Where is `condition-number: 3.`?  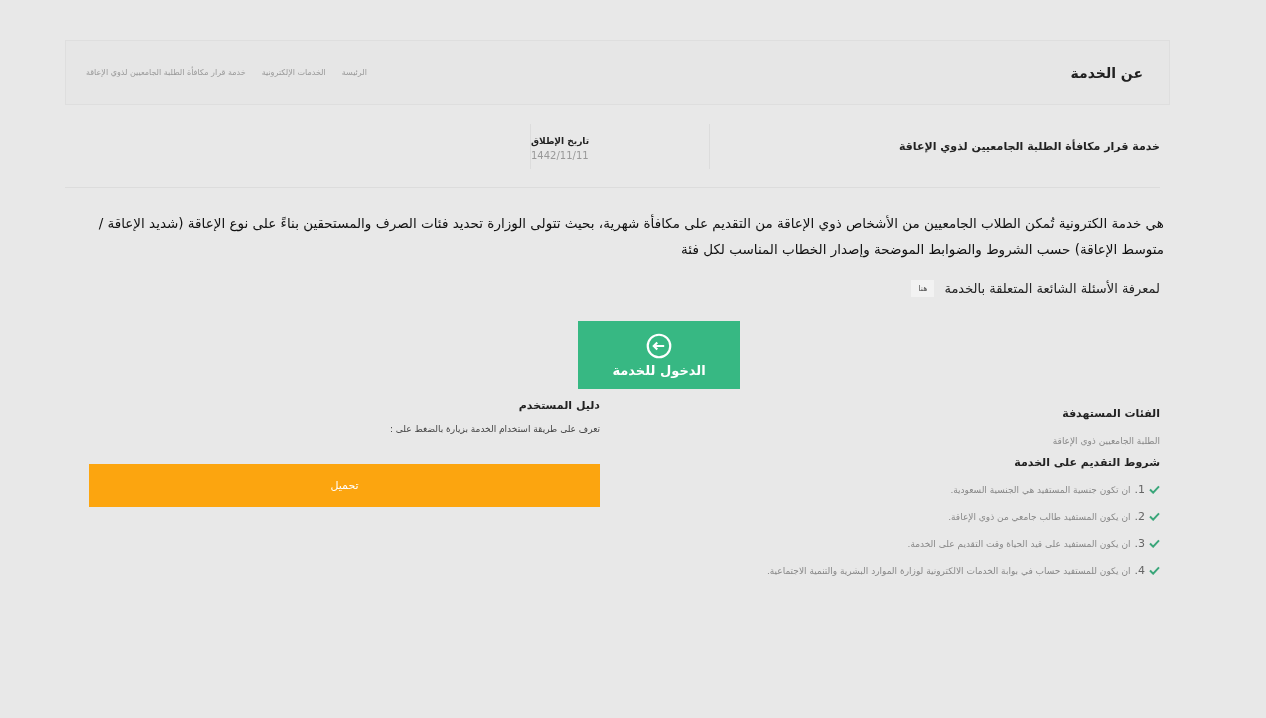 condition-number: 3. is located at coordinates (1139, 543).